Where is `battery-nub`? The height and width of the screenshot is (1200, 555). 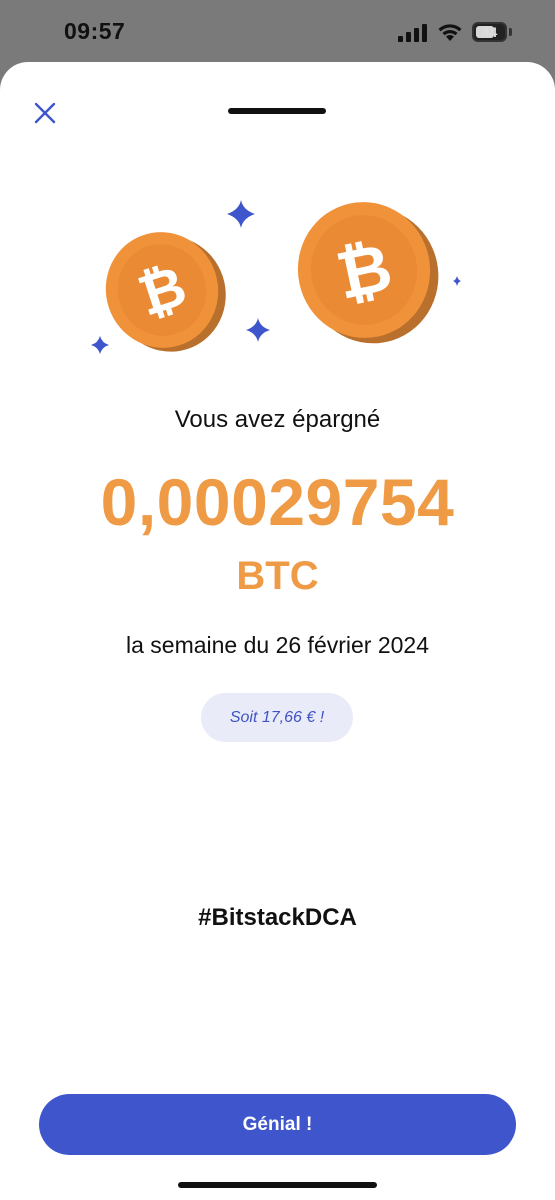
battery-nub is located at coordinates (510, 32).